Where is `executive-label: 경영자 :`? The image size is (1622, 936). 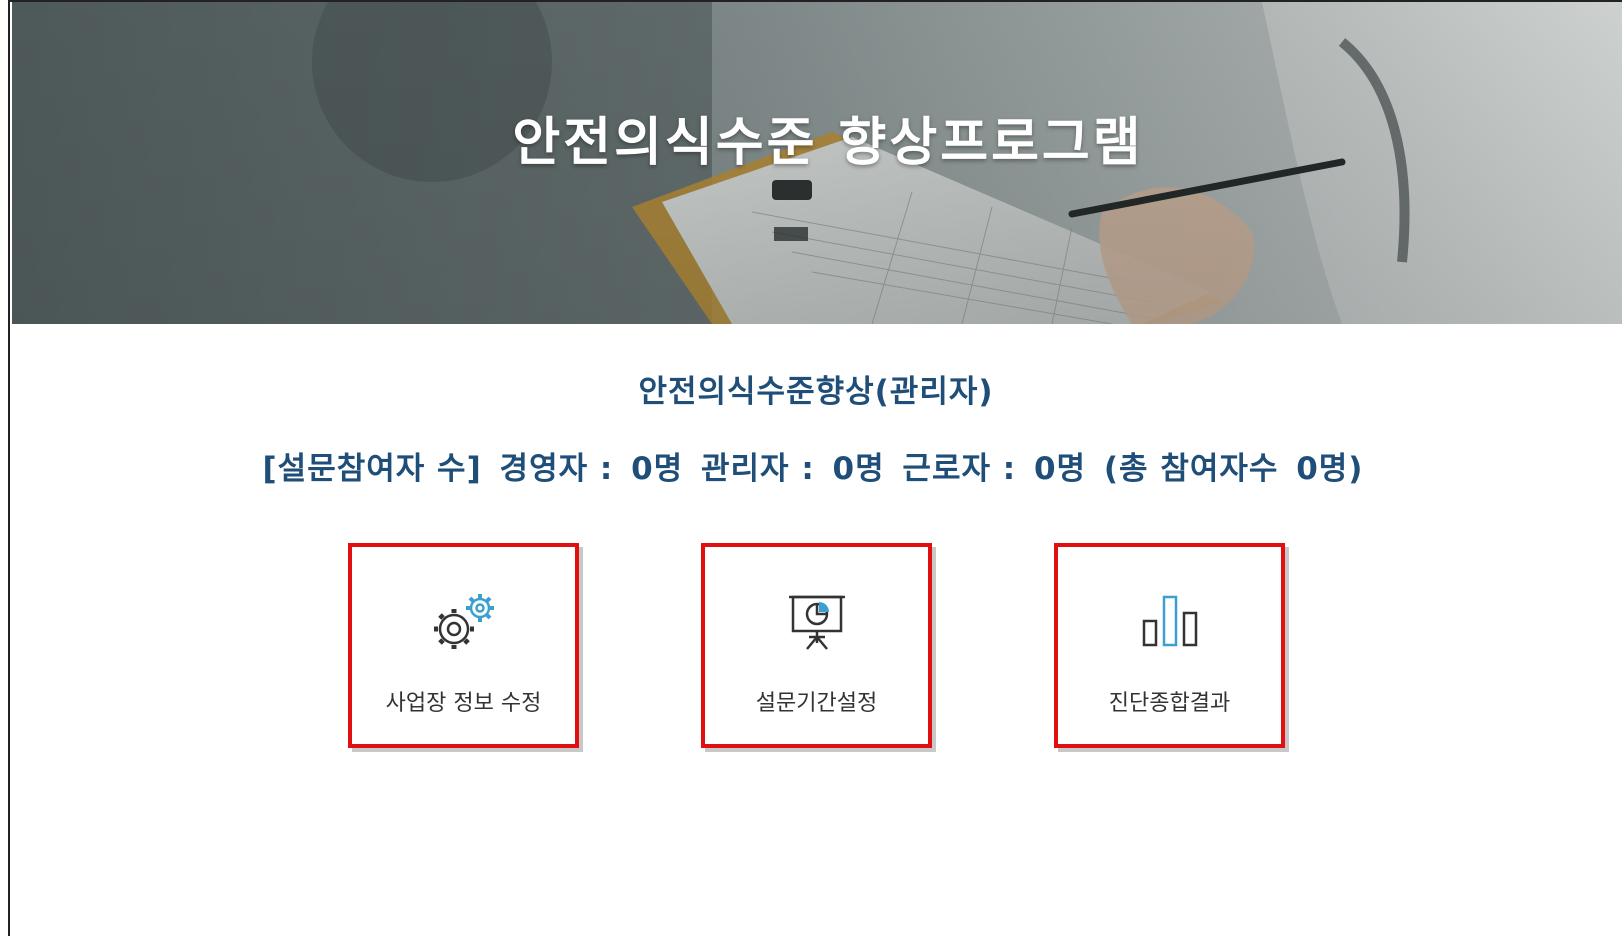
executive-label: 경영자 : is located at coordinates (556, 469).